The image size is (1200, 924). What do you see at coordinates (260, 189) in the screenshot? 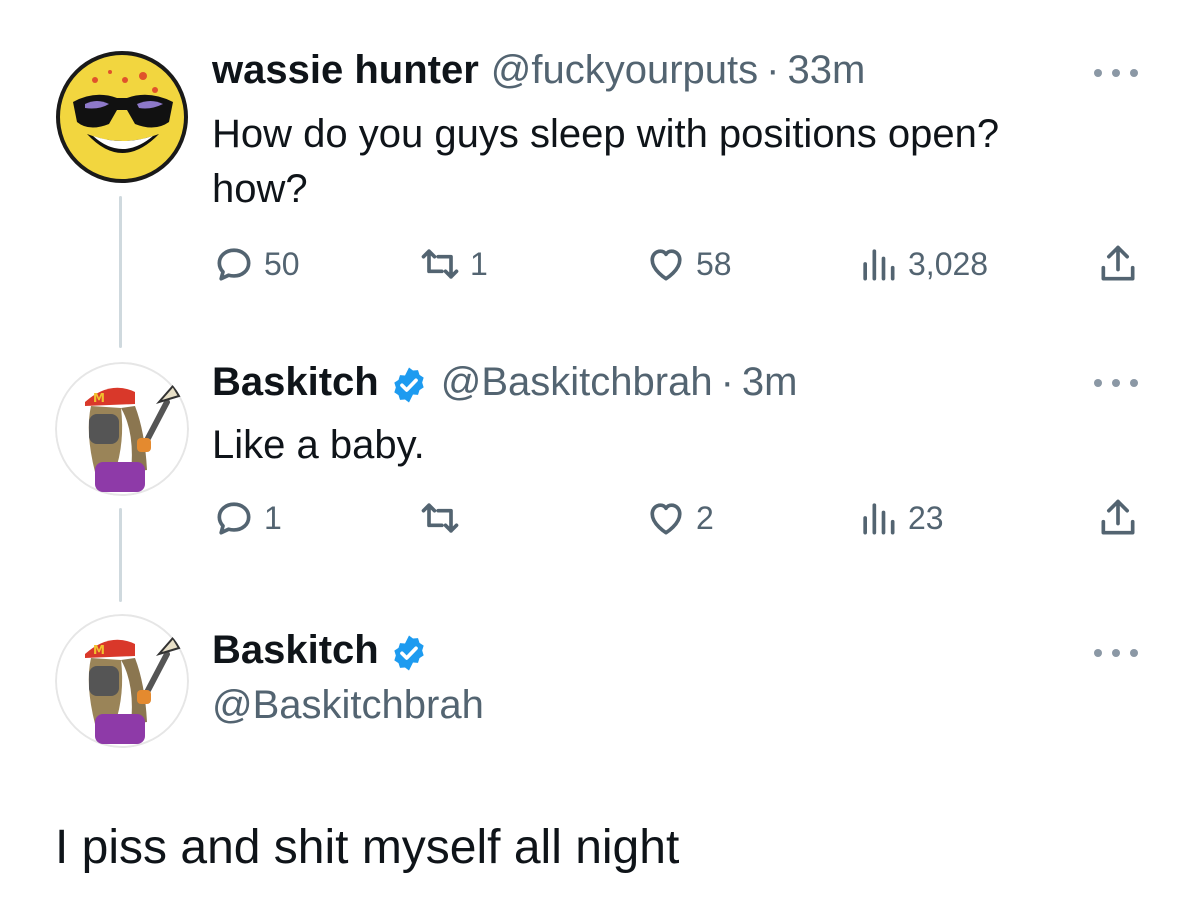
I see `tweet-text-line: how?` at bounding box center [260, 189].